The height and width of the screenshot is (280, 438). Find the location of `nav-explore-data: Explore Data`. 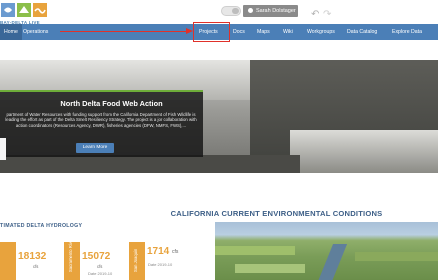

nav-explore-data: Explore Data is located at coordinates (407, 32).